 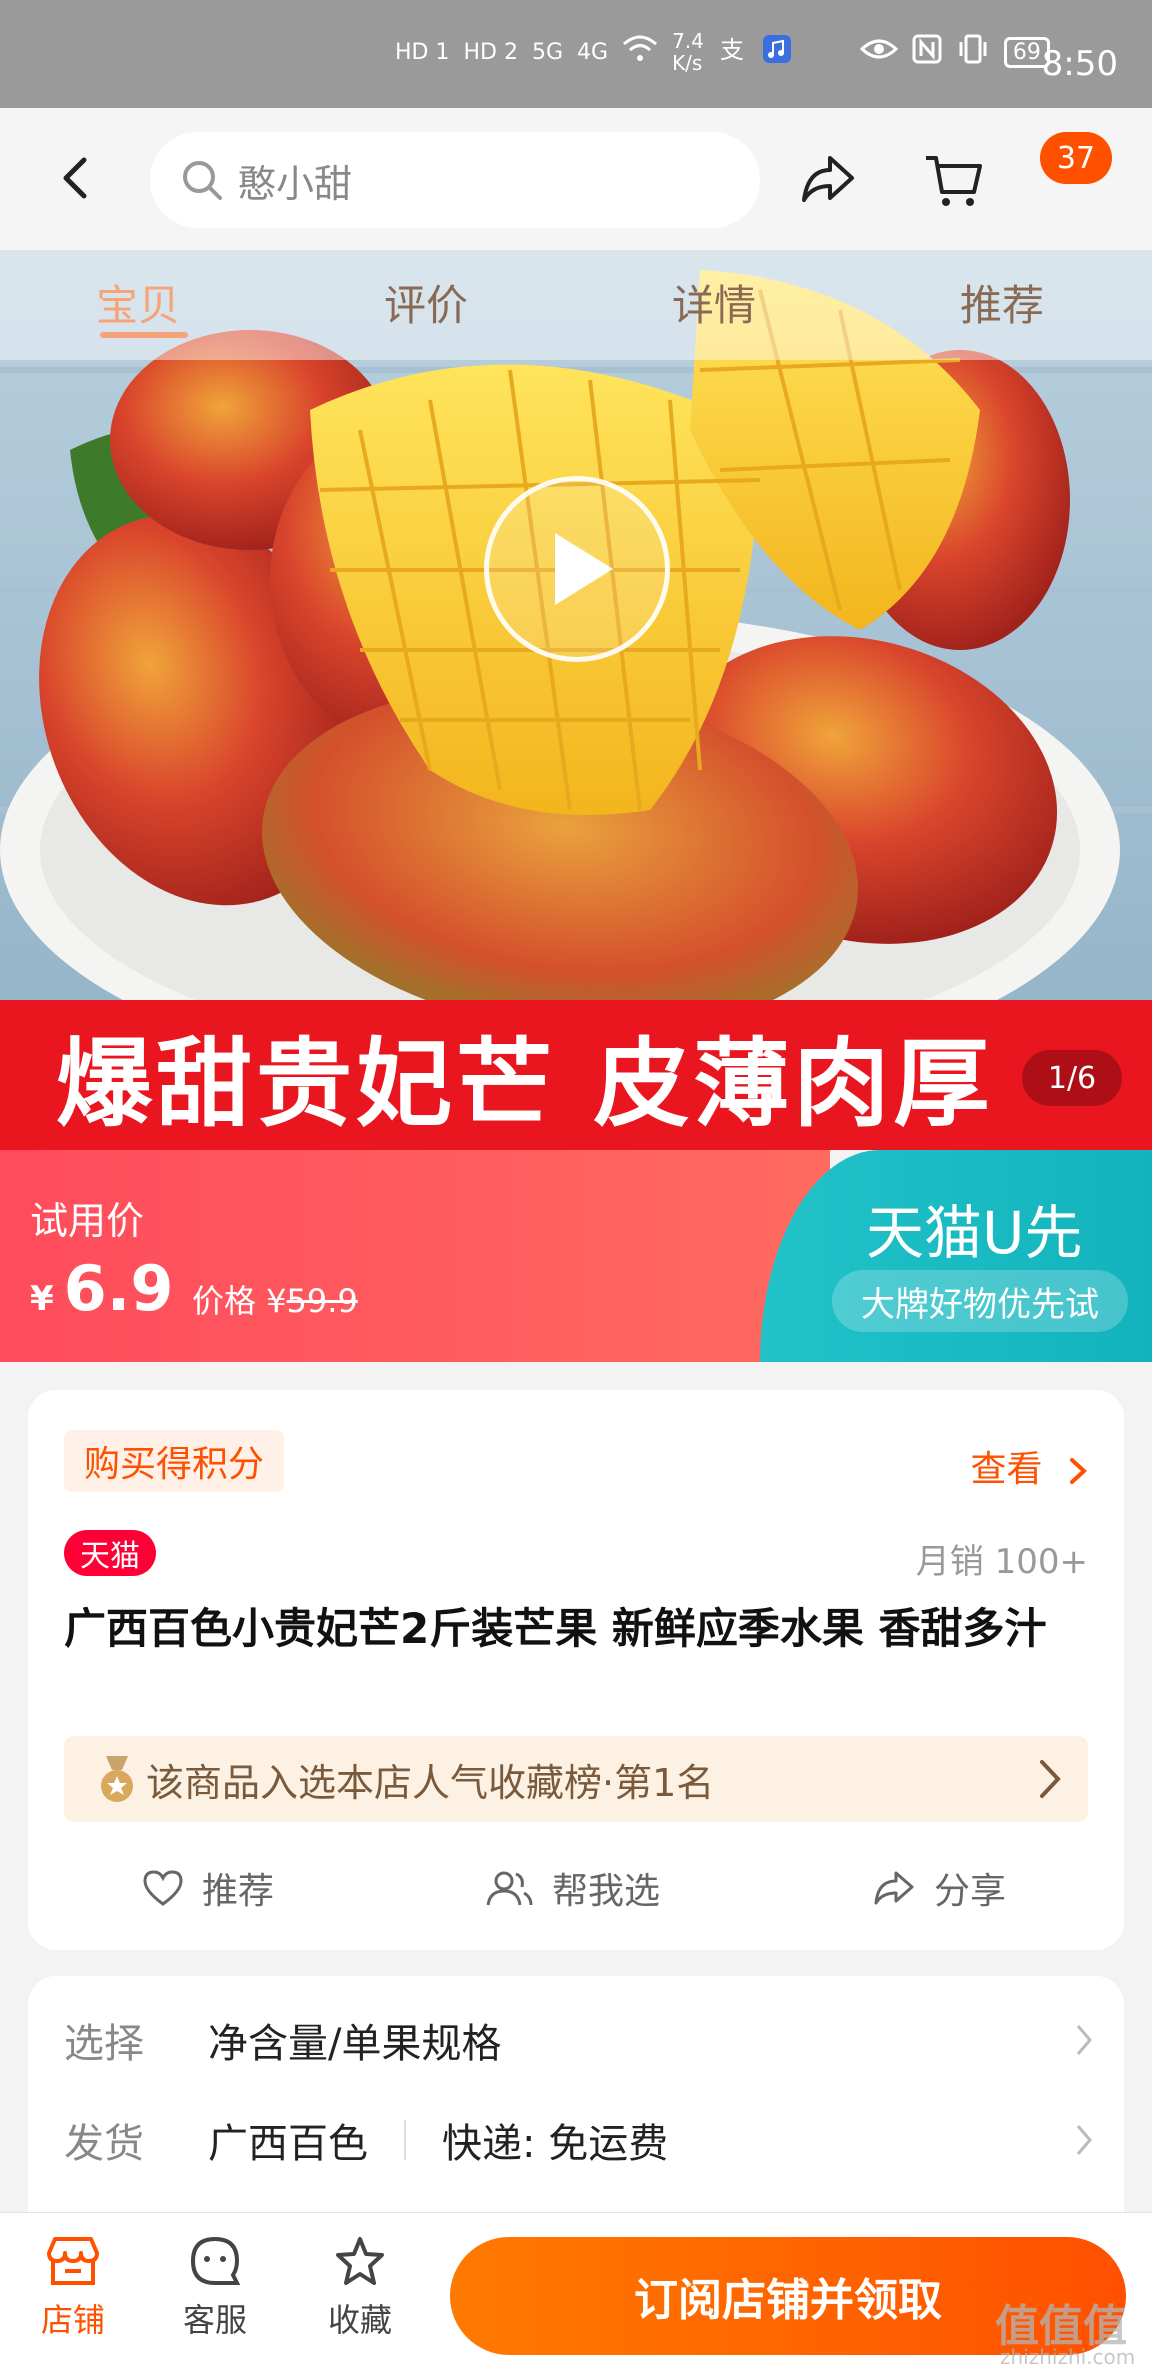 What do you see at coordinates (1072, 1078) in the screenshot?
I see `image-page-indicator: 1/6` at bounding box center [1072, 1078].